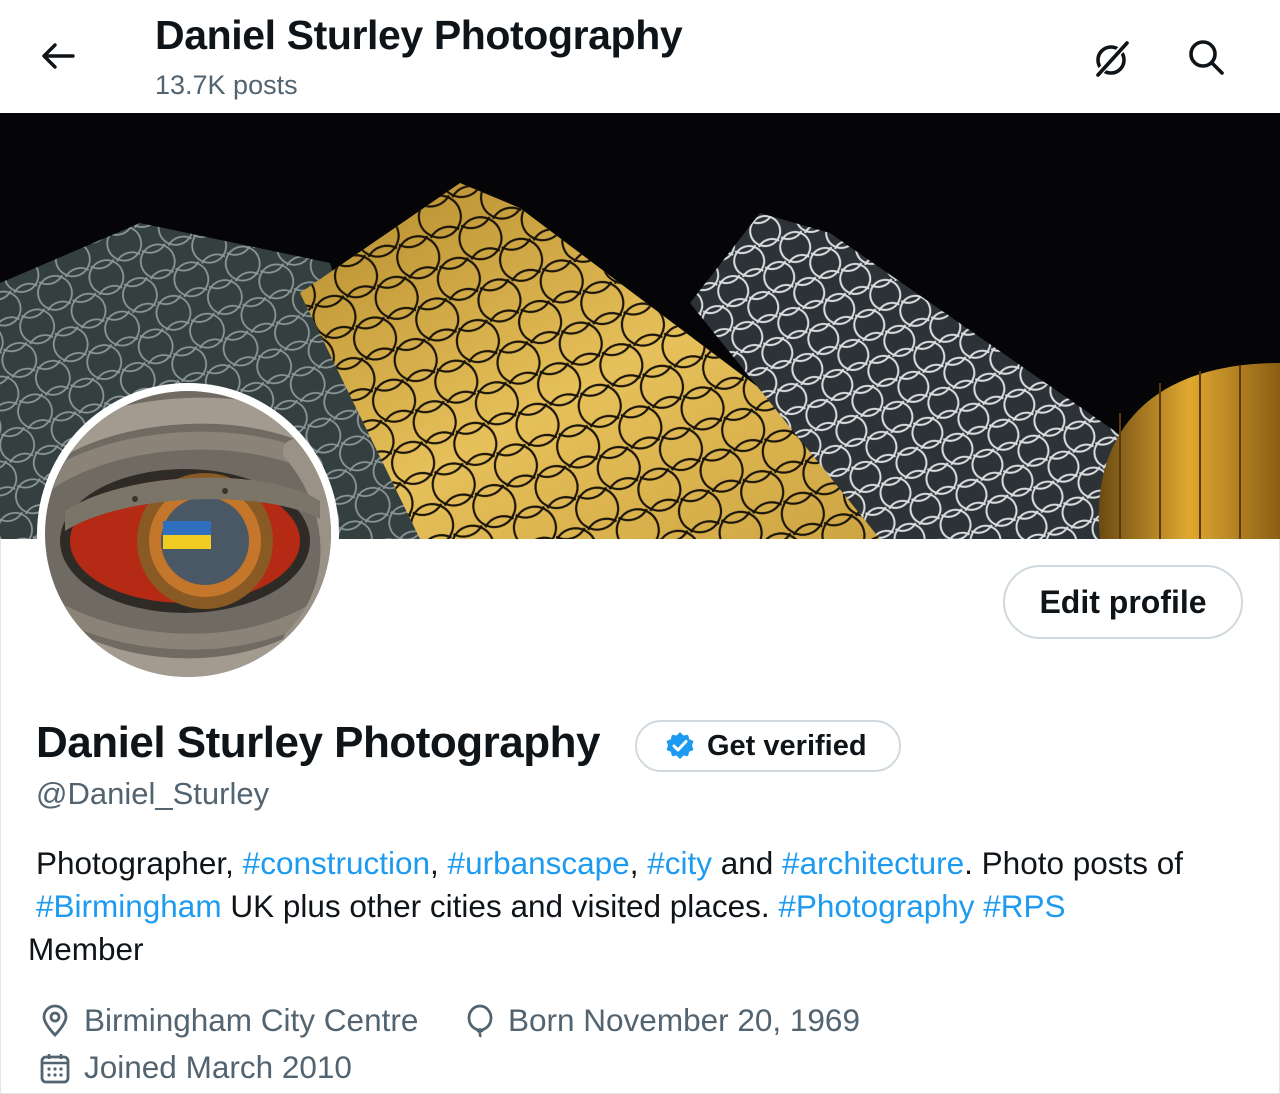 The width and height of the screenshot is (1280, 1094). I want to click on verified-badge-icon, so click(680, 746).